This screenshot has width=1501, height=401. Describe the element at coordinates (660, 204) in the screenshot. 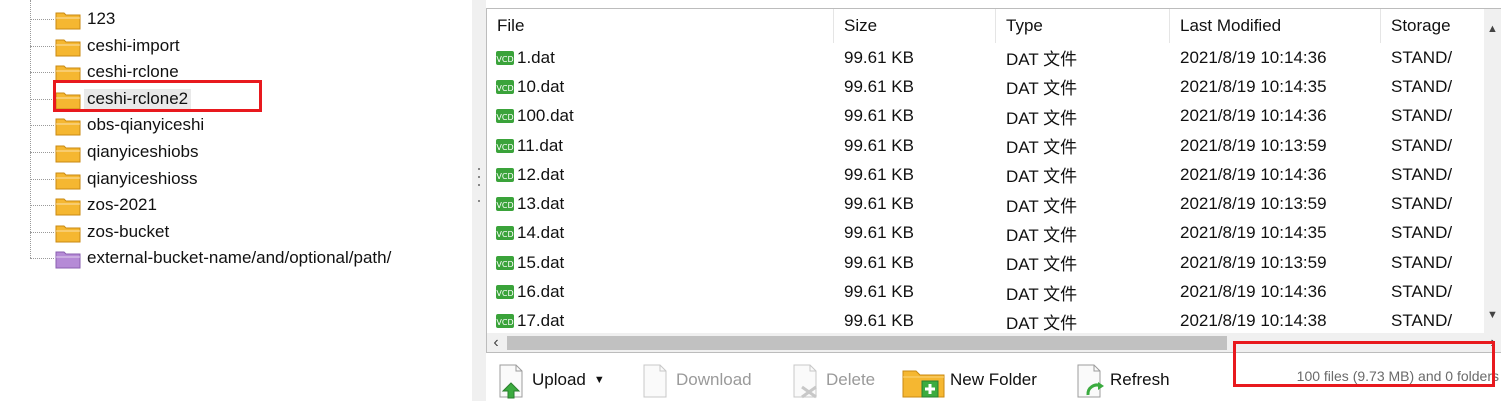

I see `file-cell: VCD 13.dat` at that location.